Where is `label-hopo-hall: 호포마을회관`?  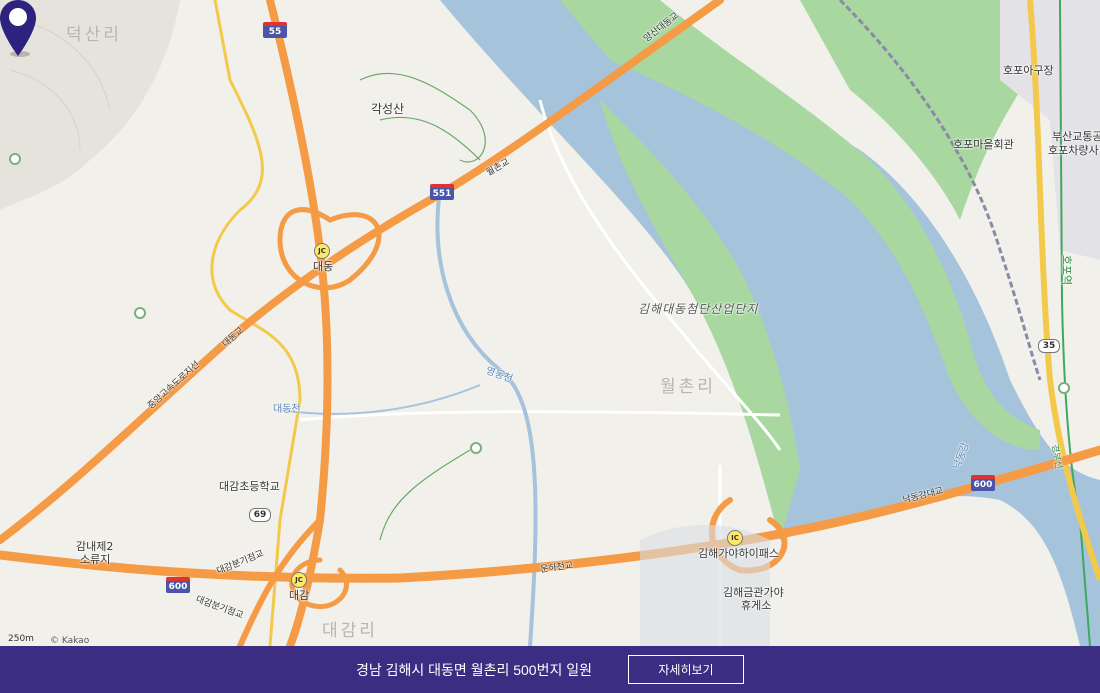
label-hopo-hall: 호포마을회관 is located at coordinates (983, 144).